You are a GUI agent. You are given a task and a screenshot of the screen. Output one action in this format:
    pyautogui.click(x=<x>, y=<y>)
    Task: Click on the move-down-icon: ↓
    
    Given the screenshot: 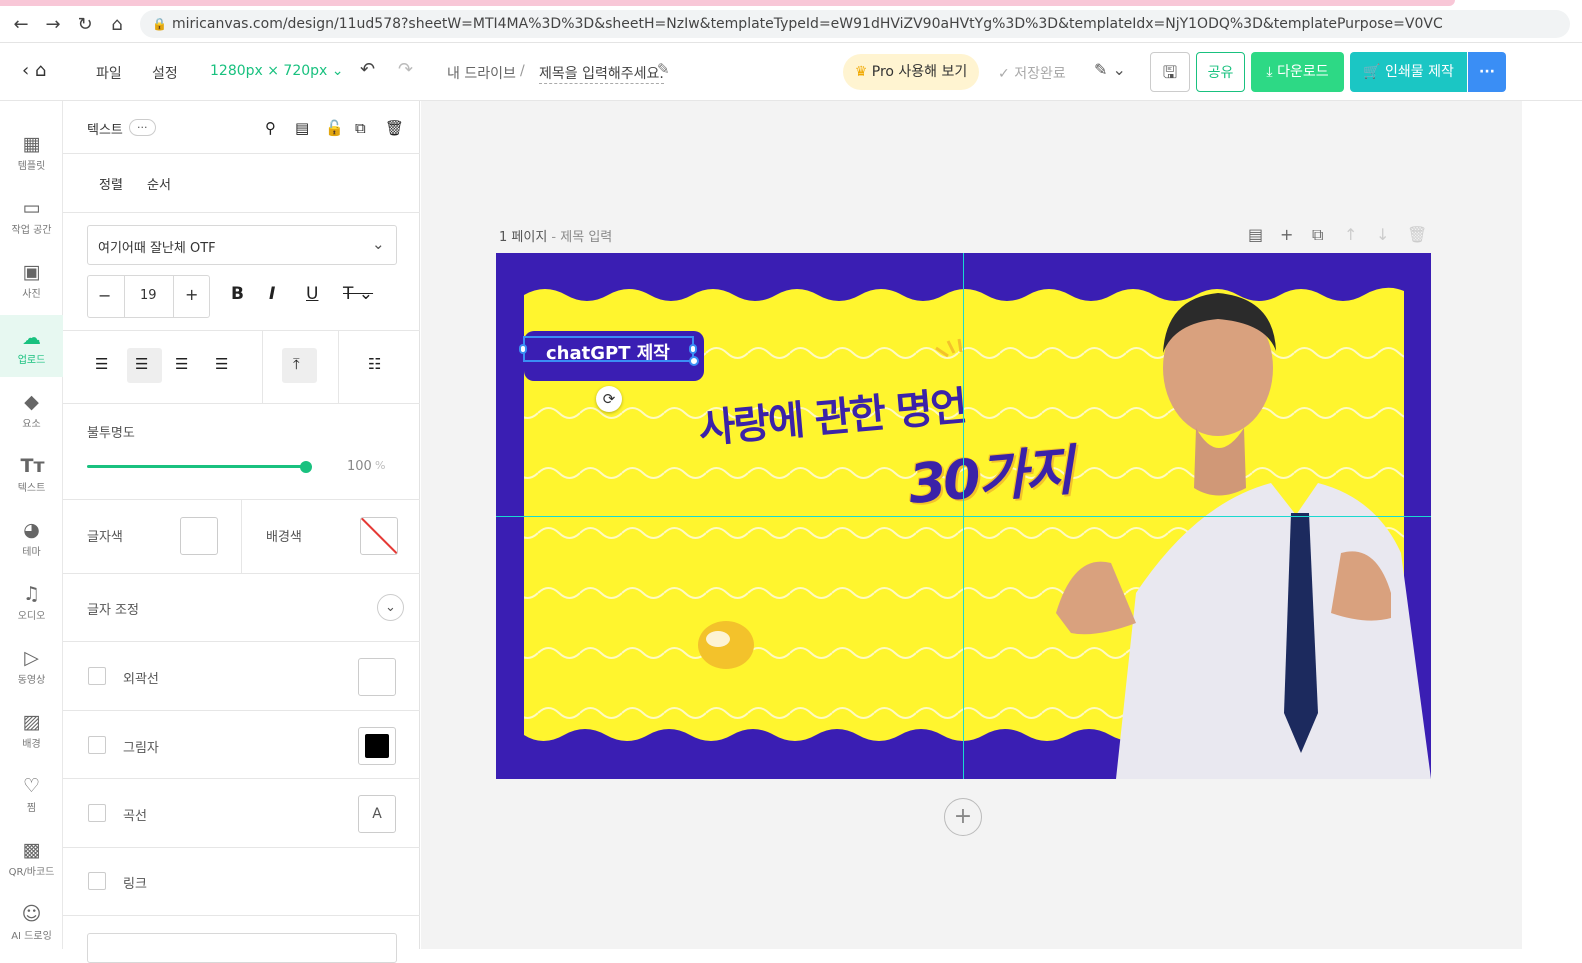 What is the action you would take?
    pyautogui.click(x=1382, y=234)
    